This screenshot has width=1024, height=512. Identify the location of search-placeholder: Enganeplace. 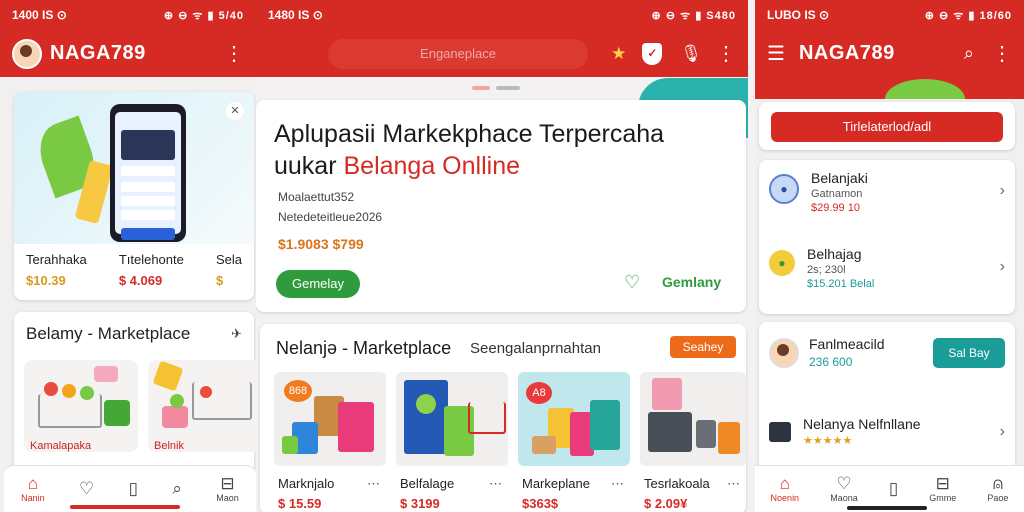
(458, 53).